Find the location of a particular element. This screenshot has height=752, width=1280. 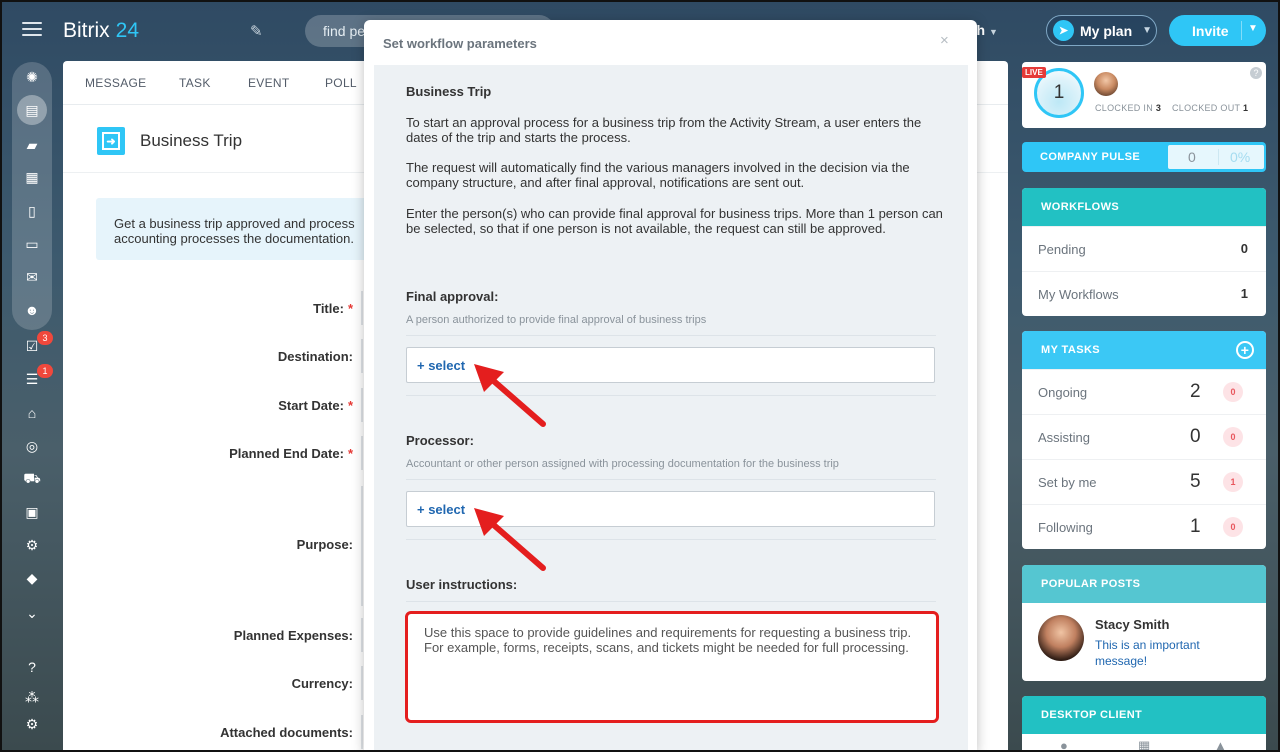

purpose-label: Purpose: is located at coordinates (325, 544).